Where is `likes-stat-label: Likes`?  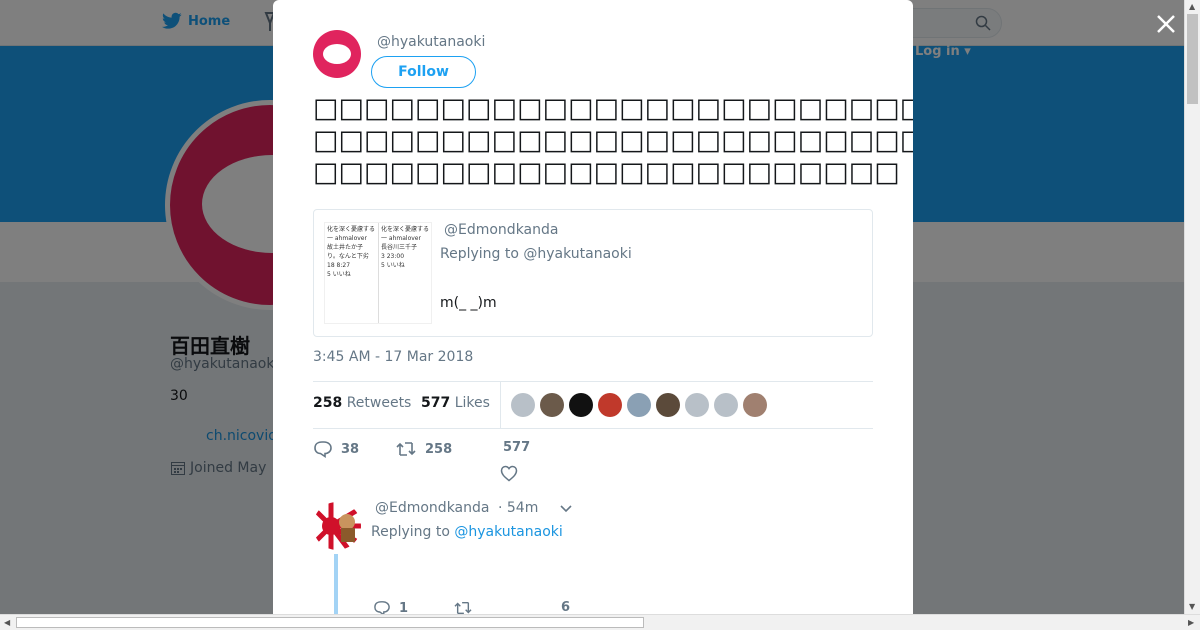 likes-stat-label: Likes is located at coordinates (472, 403).